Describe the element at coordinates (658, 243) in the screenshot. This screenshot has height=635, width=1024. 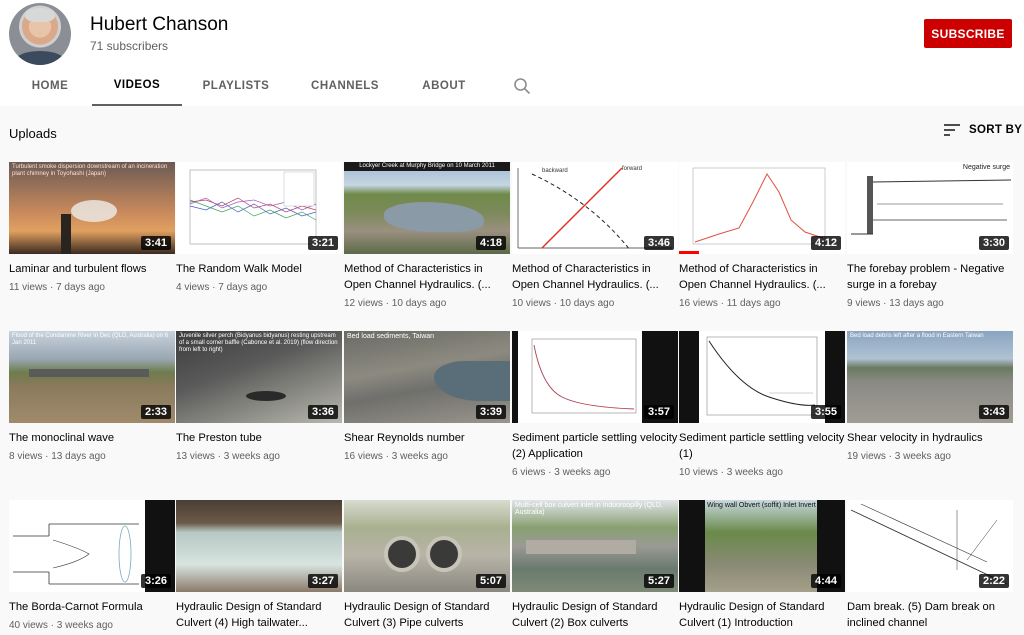
I see `video-duration: 3:46` at that location.